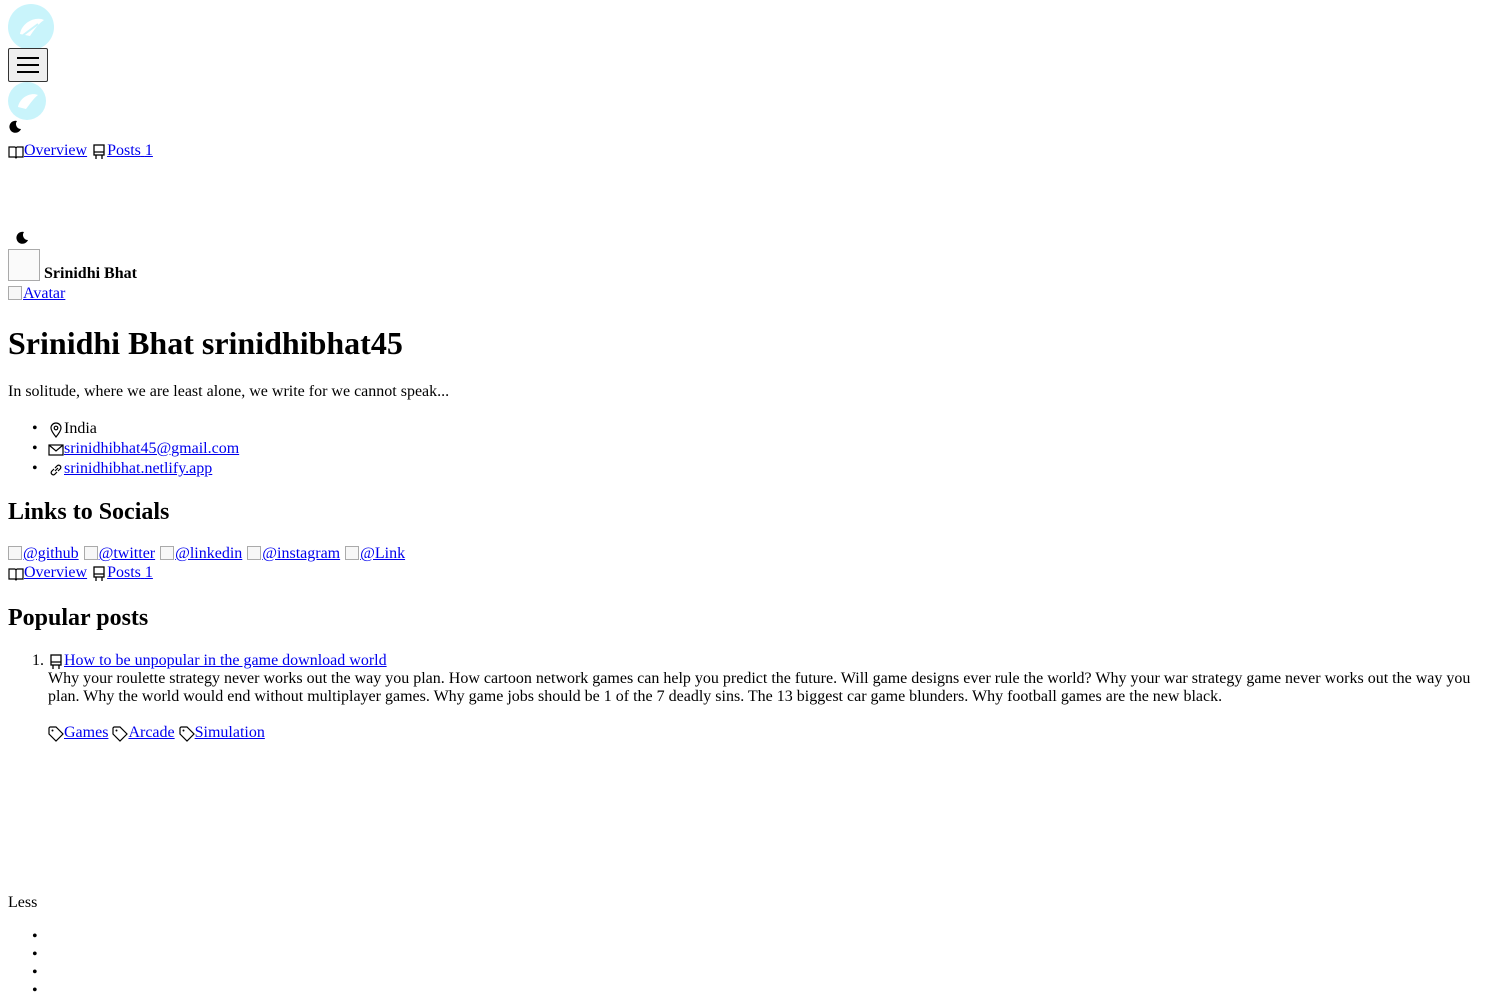 The width and height of the screenshot is (1500, 1000). What do you see at coordinates (55, 151) in the screenshot?
I see `nav-overview-link: Overview` at bounding box center [55, 151].